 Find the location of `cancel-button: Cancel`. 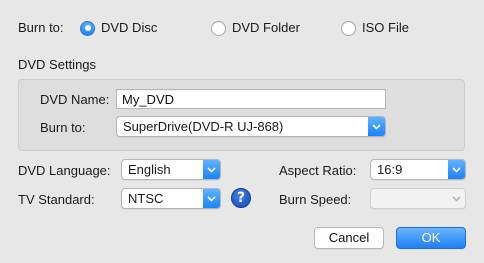

cancel-button: Cancel is located at coordinates (349, 238).